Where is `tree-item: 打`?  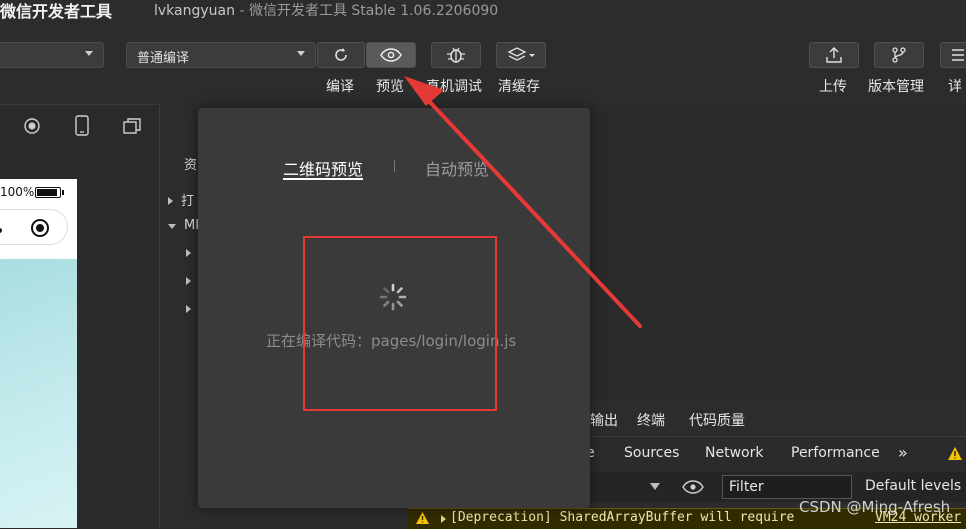
tree-item: 打 is located at coordinates (181, 199).